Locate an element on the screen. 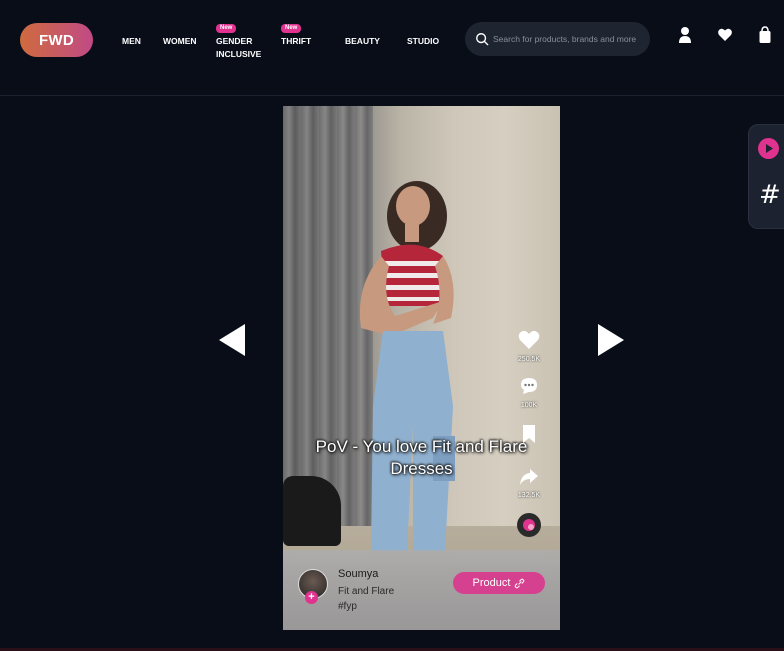 Image resolution: width=784 pixels, height=651 pixels. comment-icon is located at coordinates (529, 386).